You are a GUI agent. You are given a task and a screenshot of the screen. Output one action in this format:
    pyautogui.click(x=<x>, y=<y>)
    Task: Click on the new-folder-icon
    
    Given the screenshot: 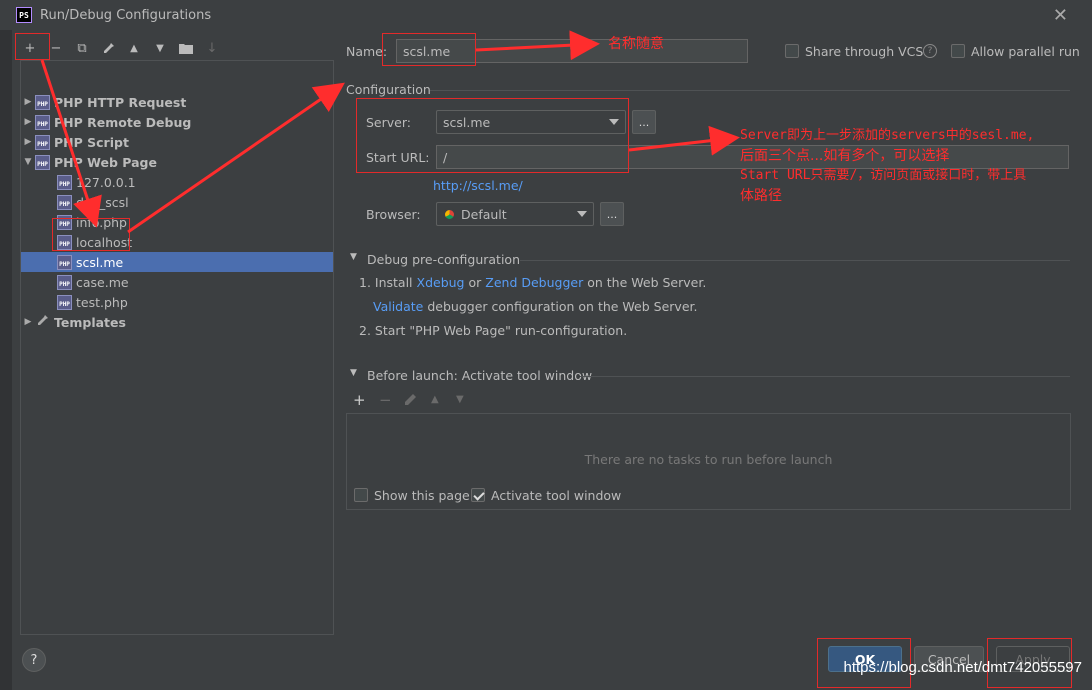 What is the action you would take?
    pyautogui.click(x=186, y=48)
    